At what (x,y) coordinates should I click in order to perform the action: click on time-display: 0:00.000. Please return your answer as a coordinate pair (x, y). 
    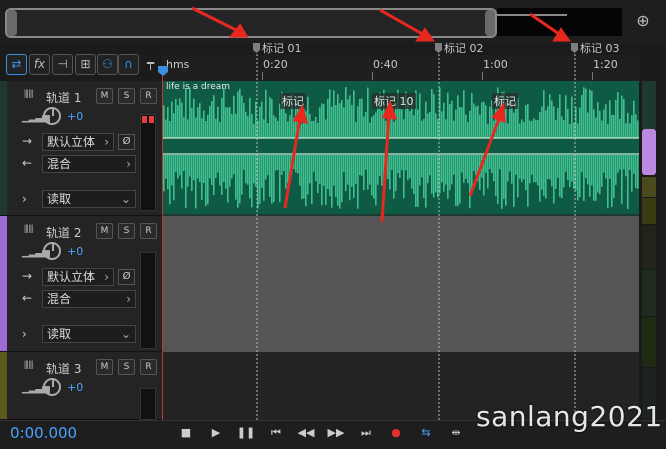
    Looking at the image, I should click on (43, 433).